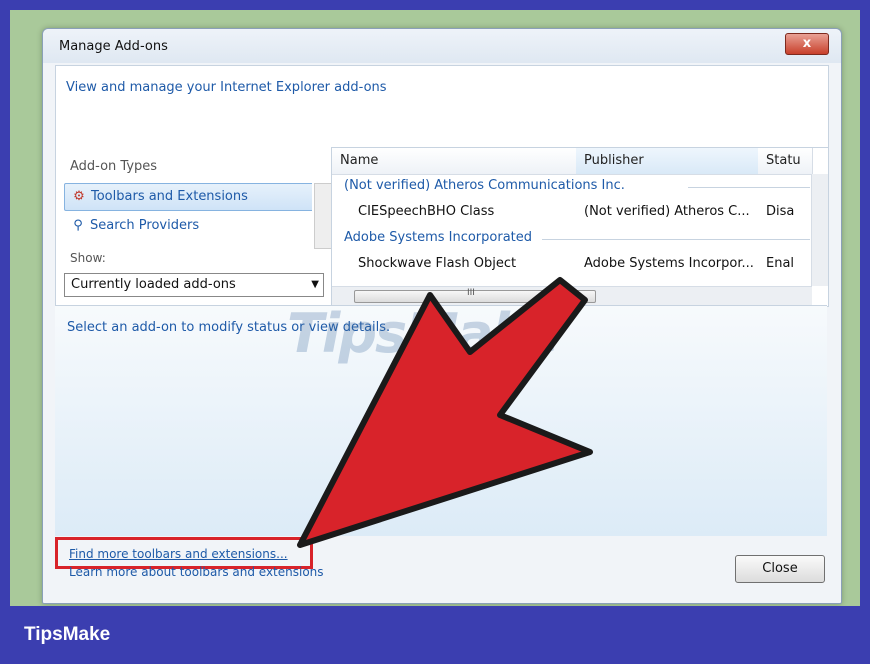 This screenshot has width=870, height=664. What do you see at coordinates (78, 225) in the screenshot?
I see `search-icon: ⚲` at bounding box center [78, 225].